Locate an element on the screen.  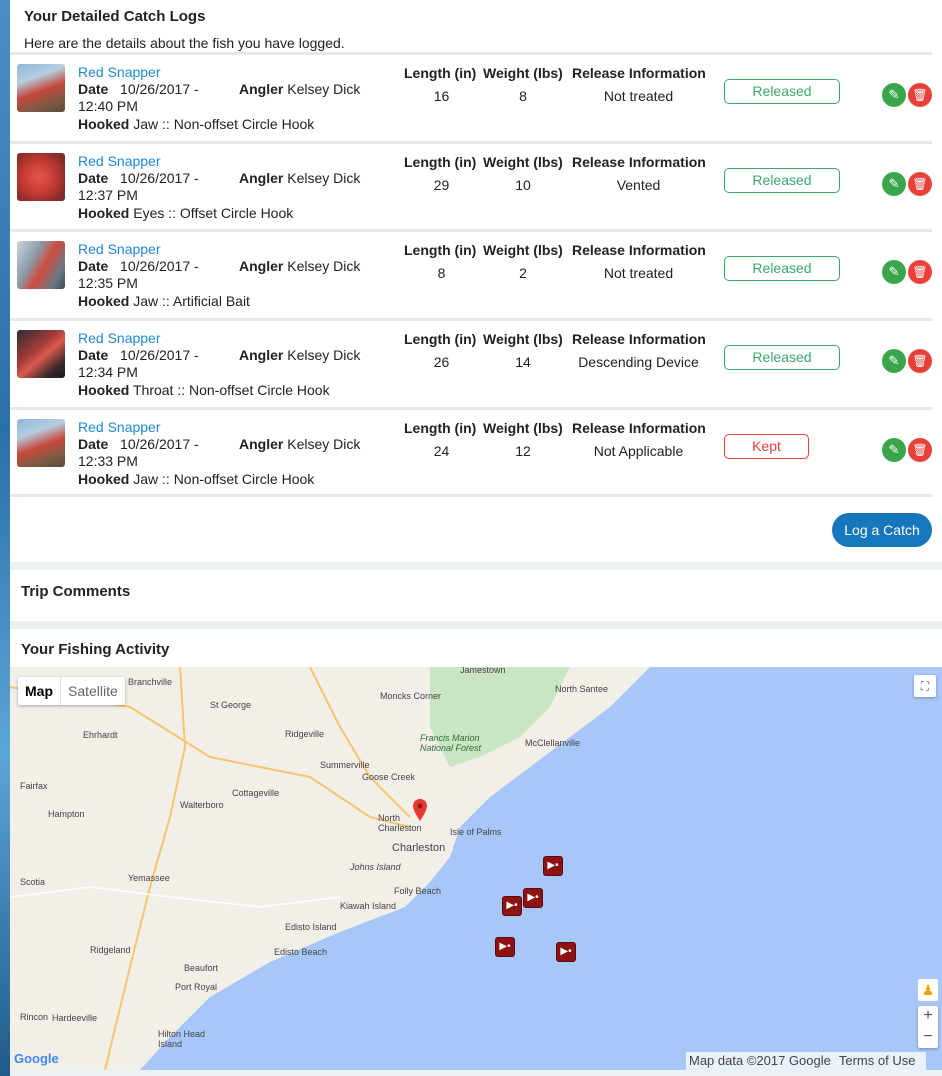
map-place-label: Walterboro is located at coordinates (202, 805).